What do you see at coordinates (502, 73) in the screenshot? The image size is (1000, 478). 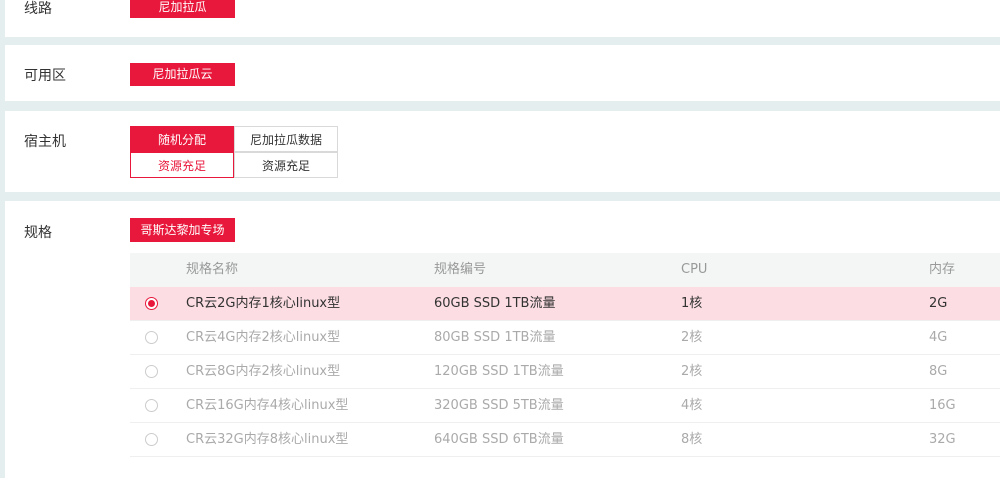 I see `zone-card: 可用区 尼加拉瓜云` at bounding box center [502, 73].